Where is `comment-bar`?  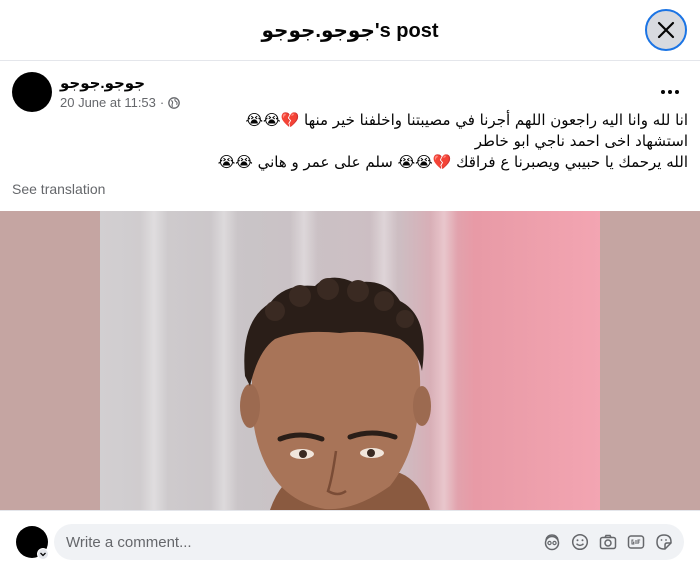 comment-bar is located at coordinates (350, 543).